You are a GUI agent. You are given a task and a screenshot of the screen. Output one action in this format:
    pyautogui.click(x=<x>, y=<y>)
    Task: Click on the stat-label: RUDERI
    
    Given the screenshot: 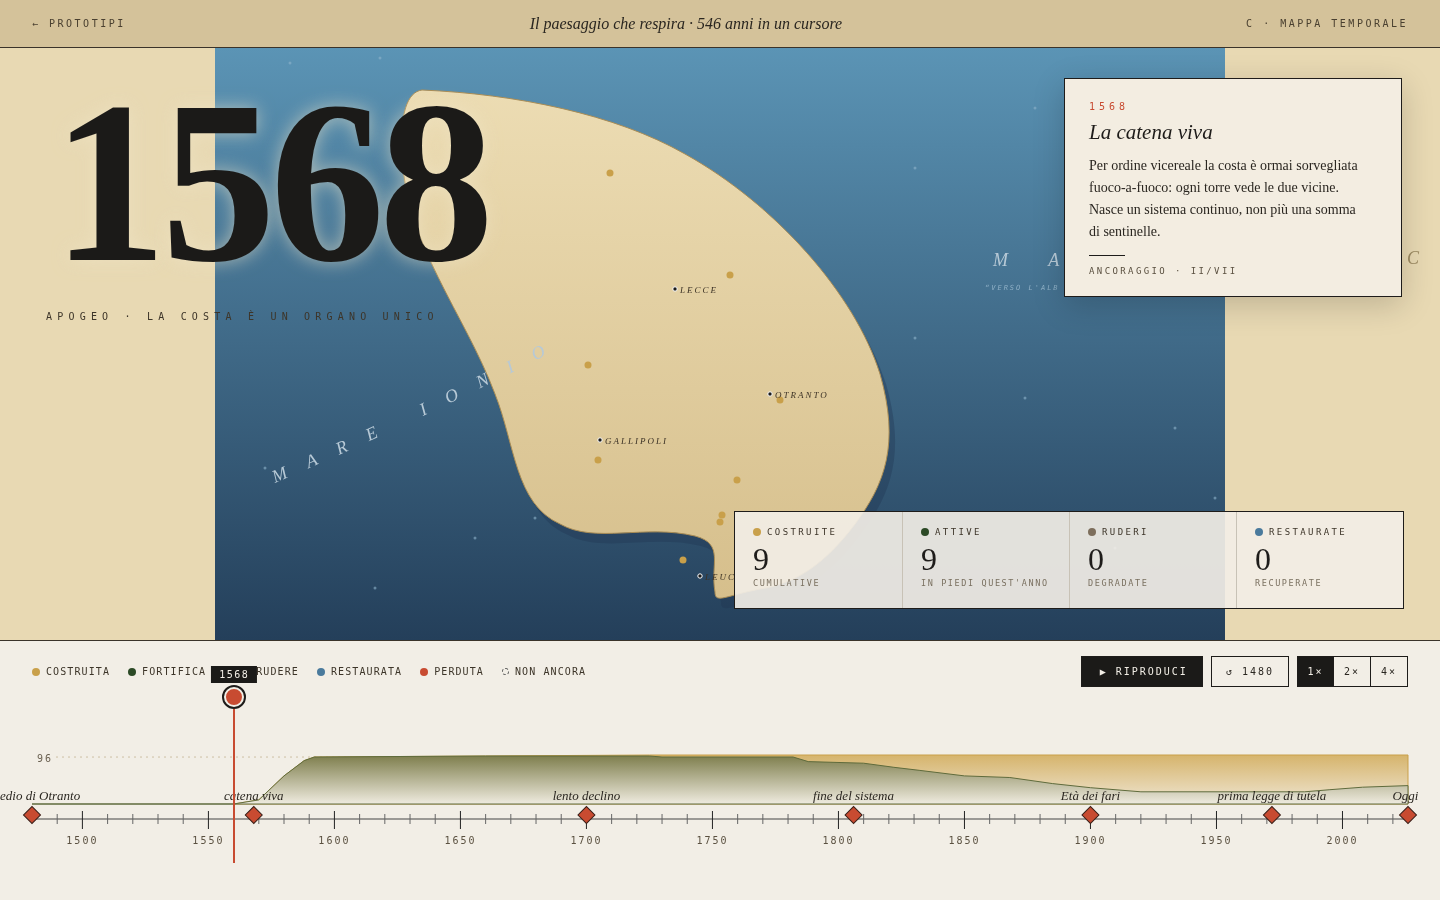 What is the action you would take?
    pyautogui.click(x=1125, y=532)
    